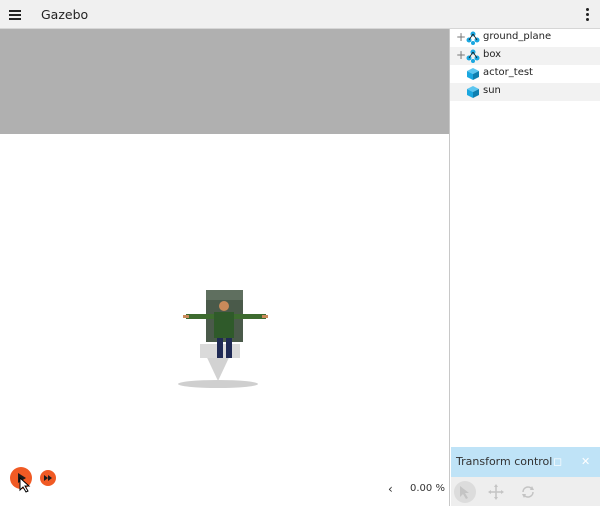 This screenshot has width=600, height=506. Describe the element at coordinates (492, 90) in the screenshot. I see `tree-item-label: sun` at that location.